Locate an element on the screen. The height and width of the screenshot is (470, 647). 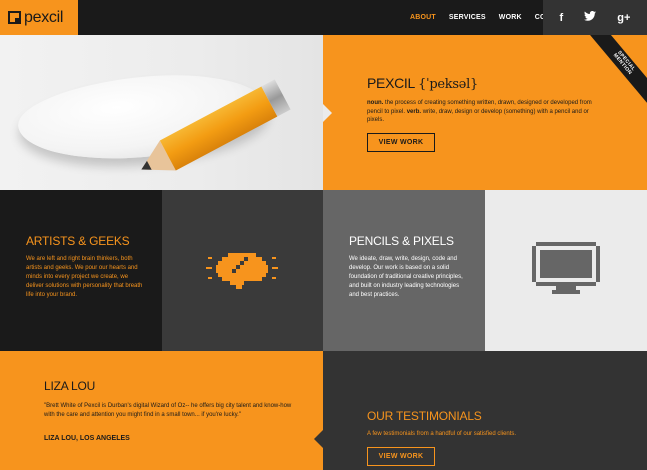
monitor-panel is located at coordinates (566, 270).